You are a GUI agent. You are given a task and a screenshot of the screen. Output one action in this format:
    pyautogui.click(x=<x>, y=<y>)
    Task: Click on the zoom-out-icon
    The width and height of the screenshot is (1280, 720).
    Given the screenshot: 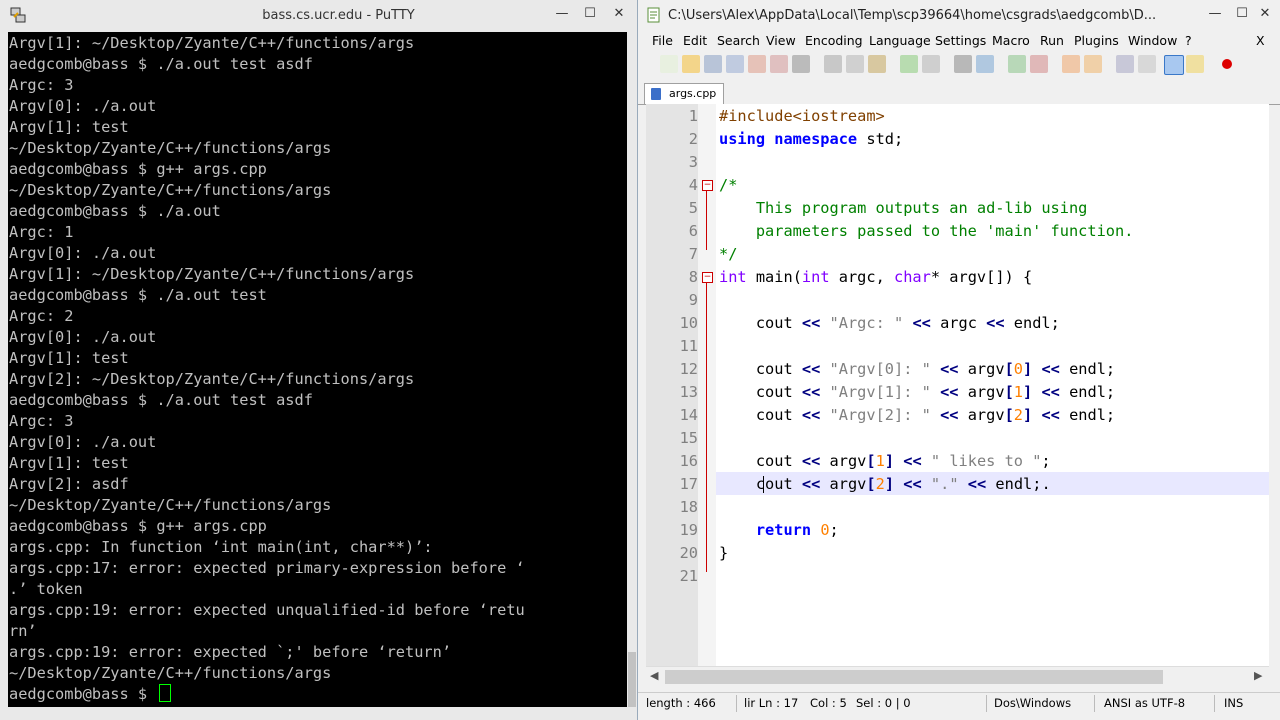 What is the action you would take?
    pyautogui.click(x=1039, y=64)
    